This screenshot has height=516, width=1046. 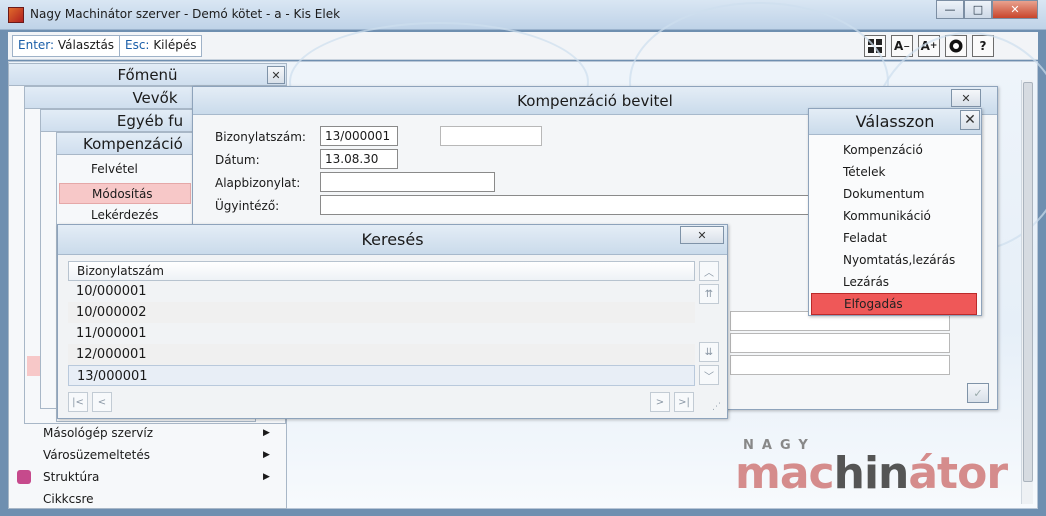 I want to click on column-header: Bizonylatszám, so click(x=381, y=271).